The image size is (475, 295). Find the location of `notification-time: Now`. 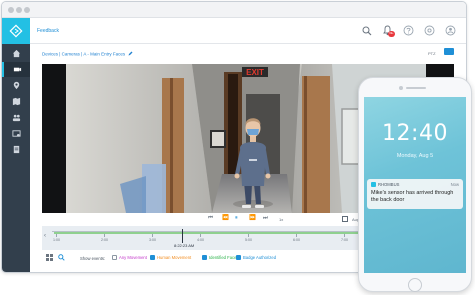

notification-time: Now is located at coordinates (454, 184).